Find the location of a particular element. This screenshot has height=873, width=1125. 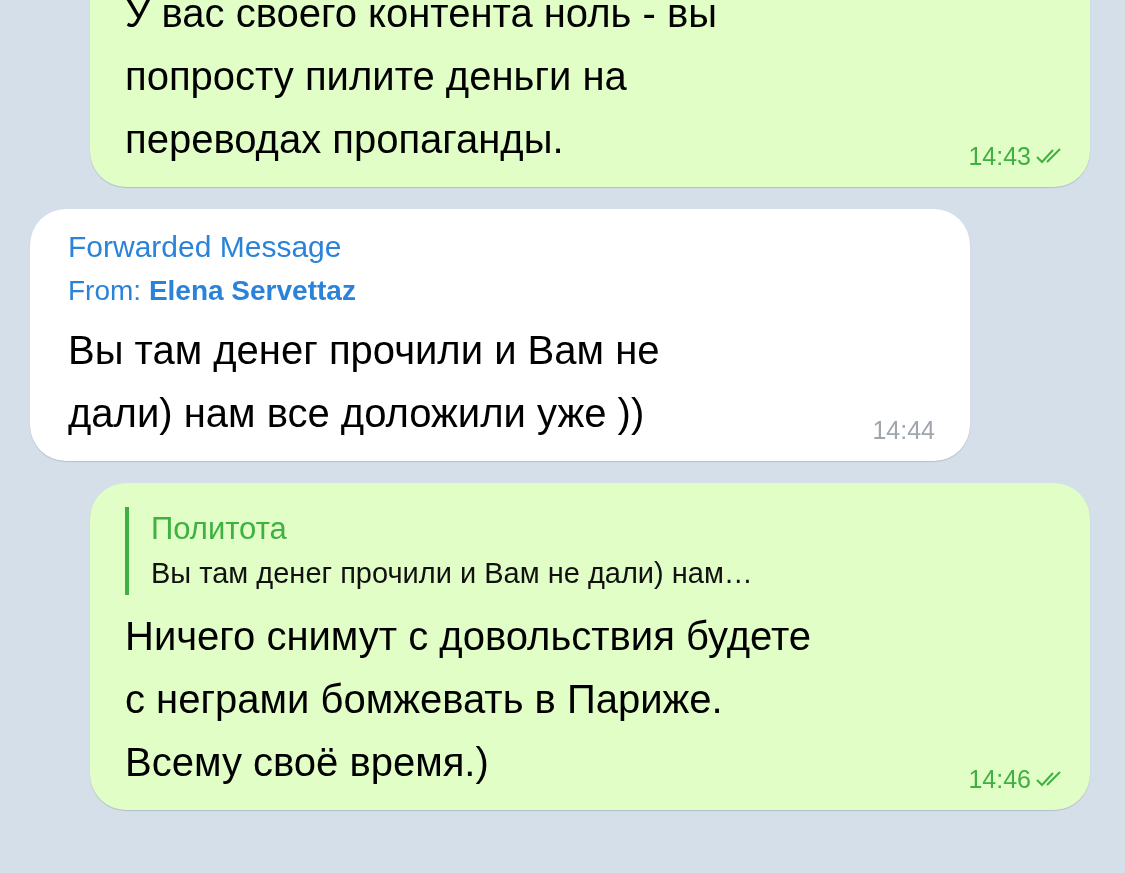

message-text: Вы там денег прочили и Вам не дали) нам все доложили уже )) is located at coordinates (364, 382).